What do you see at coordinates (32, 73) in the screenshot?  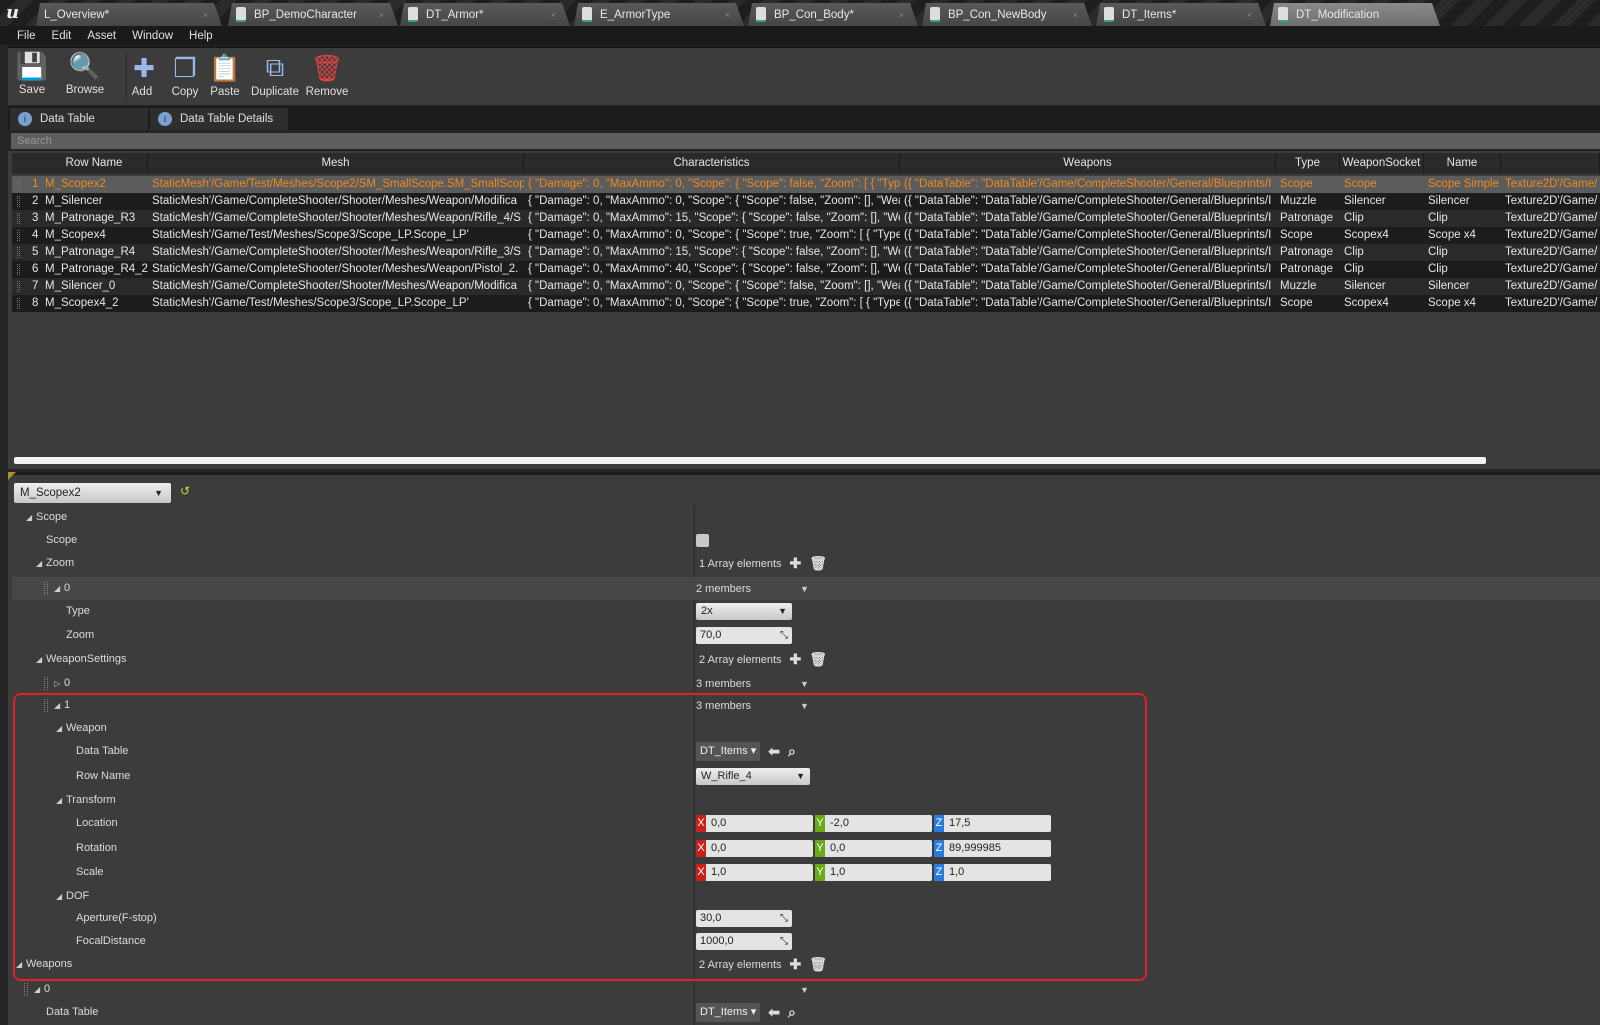 I see `toolbar-button-save: 💾 Save` at bounding box center [32, 73].